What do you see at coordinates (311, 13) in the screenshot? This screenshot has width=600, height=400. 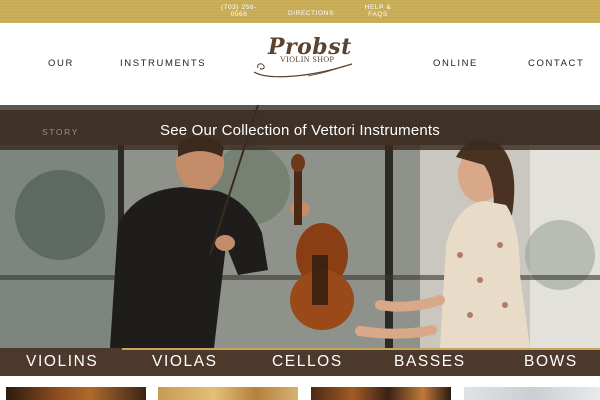 I see `directions-link: DIRECTIONS` at bounding box center [311, 13].